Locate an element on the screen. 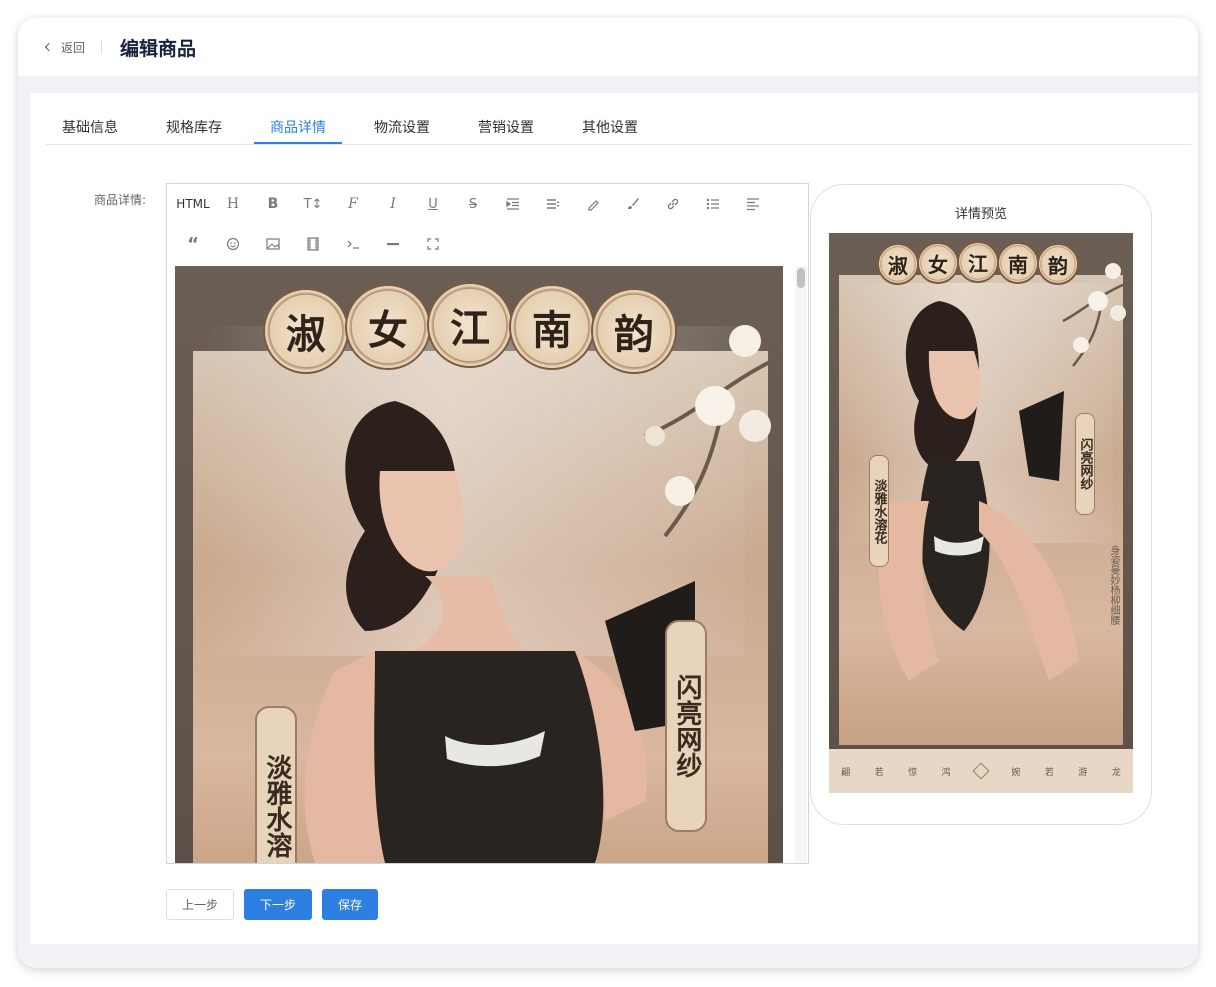 The height and width of the screenshot is (987, 1216). title-char-3: 江 is located at coordinates (470, 325).